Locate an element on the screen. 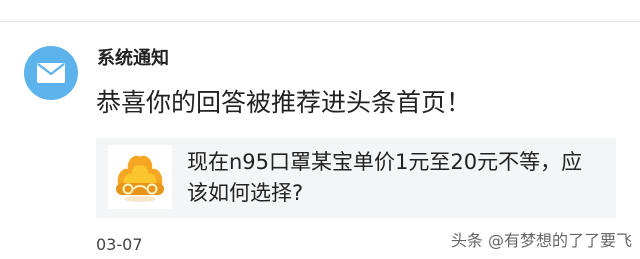  notification-headline: 恭喜你的回答被推荐进头条首页！ is located at coordinates (284, 102).